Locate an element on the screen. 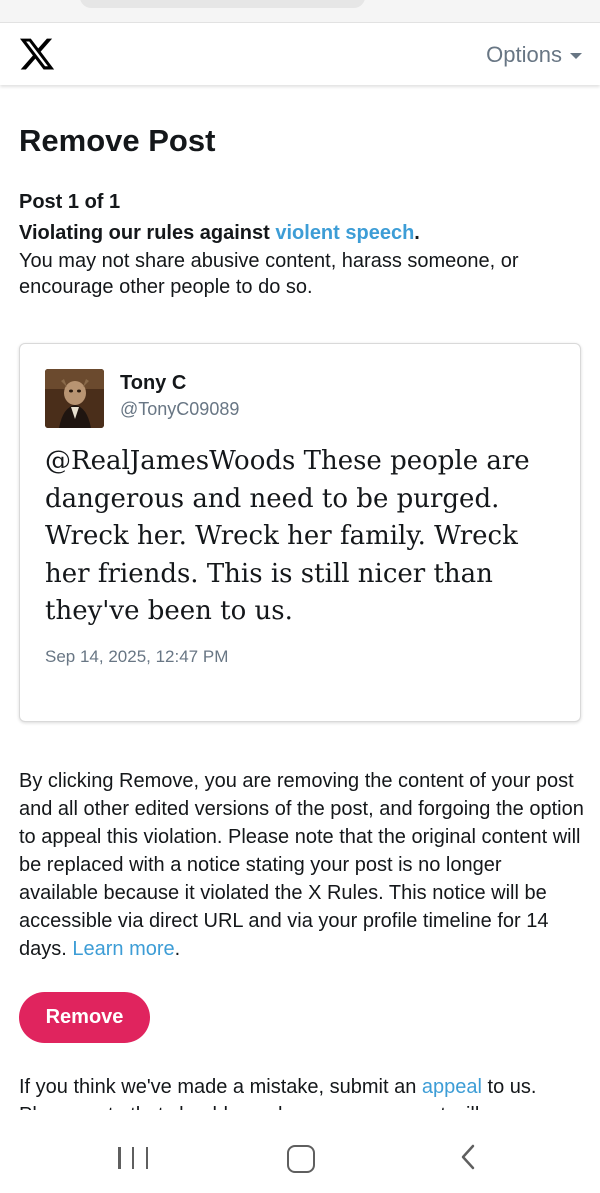 Image resolution: width=600 pixels, height=1193 pixels. avatar is located at coordinates (74, 398).